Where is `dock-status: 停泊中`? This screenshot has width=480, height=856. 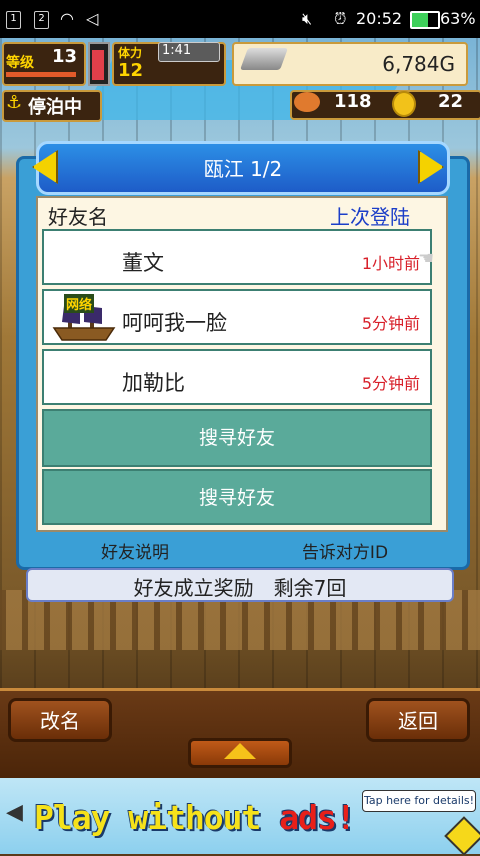 dock-status: 停泊中 is located at coordinates (55, 107).